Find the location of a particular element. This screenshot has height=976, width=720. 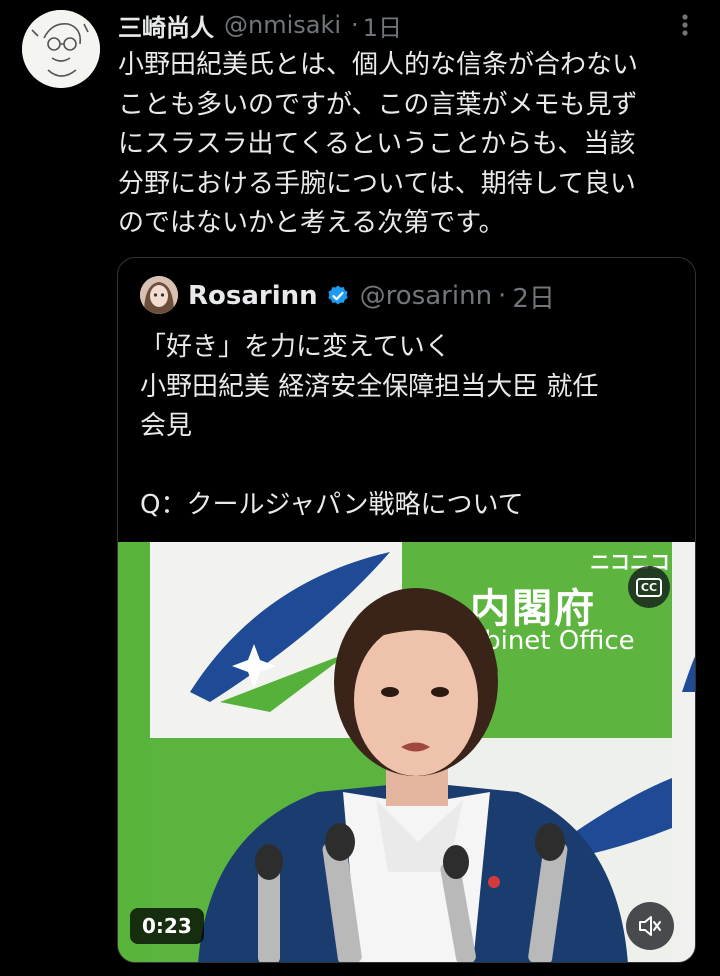

quote-header: Rosarinn @rosarinn · 2日 is located at coordinates (371, 296).